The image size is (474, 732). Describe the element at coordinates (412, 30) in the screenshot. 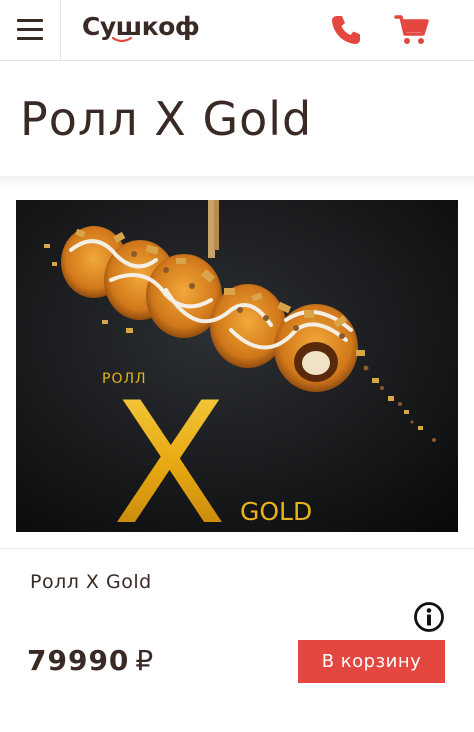

I see `shopping-cart-icon` at that location.